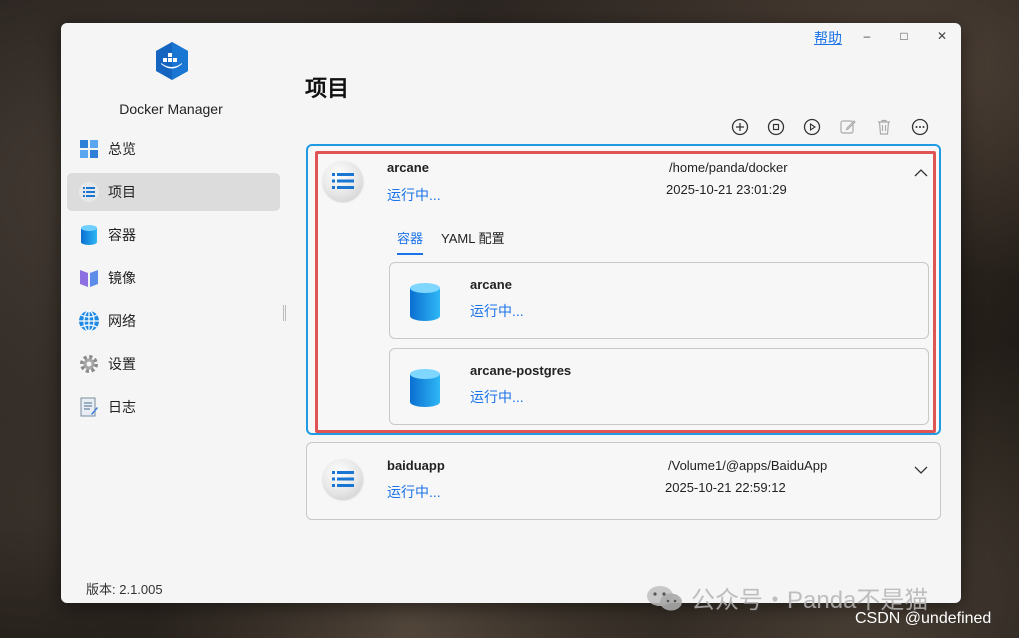  What do you see at coordinates (728, 167) in the screenshot?
I see `project-path: /home/panda/docker` at bounding box center [728, 167].